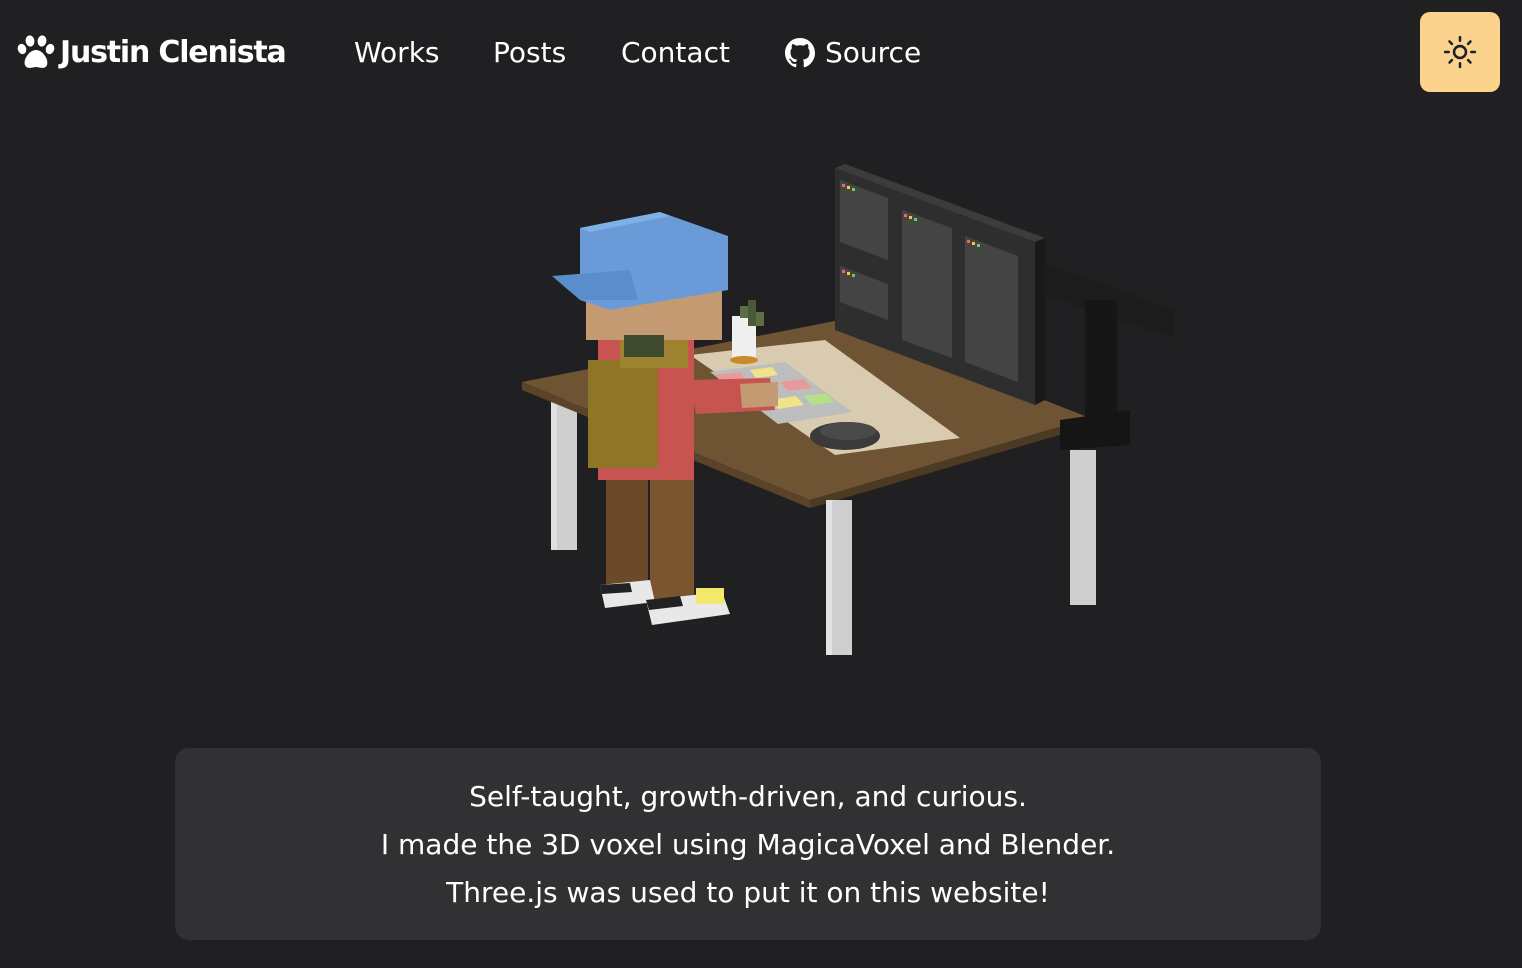  What do you see at coordinates (800, 53) in the screenshot?
I see `github-icon` at bounding box center [800, 53].